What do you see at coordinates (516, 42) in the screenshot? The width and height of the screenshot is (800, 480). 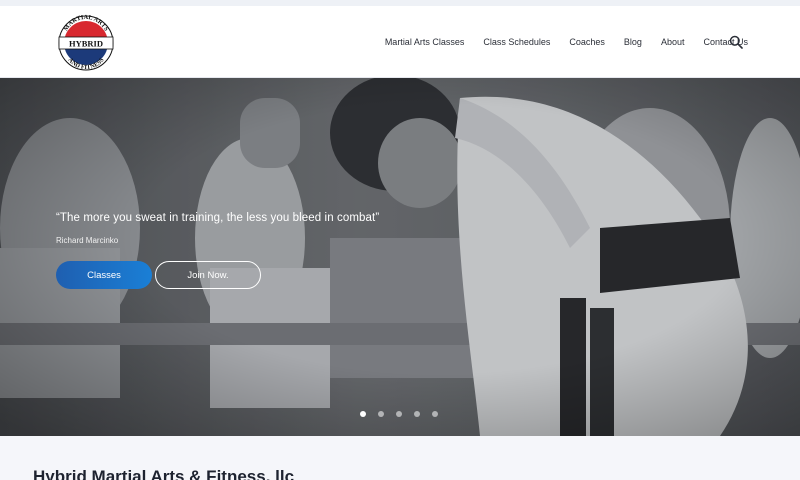 I see `nav-item-class-schedules: Class Schedules` at bounding box center [516, 42].